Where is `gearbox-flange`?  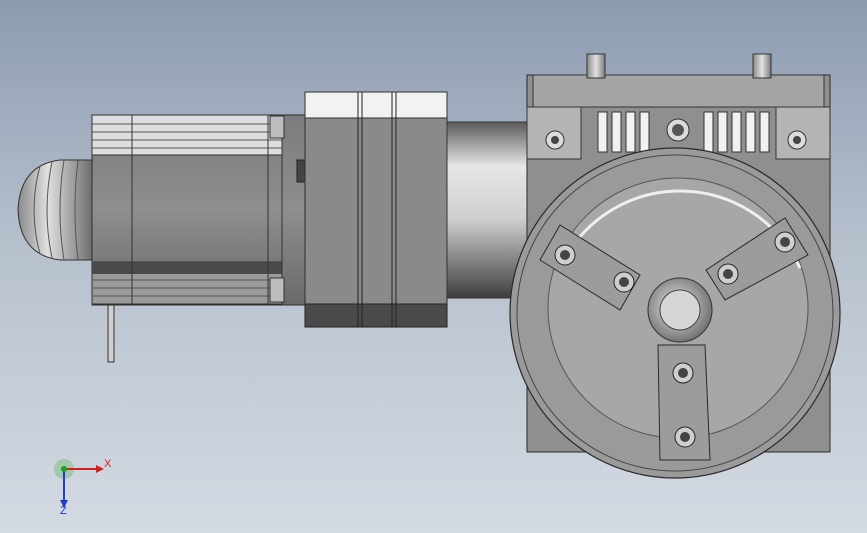 gearbox-flange is located at coordinates (376, 209).